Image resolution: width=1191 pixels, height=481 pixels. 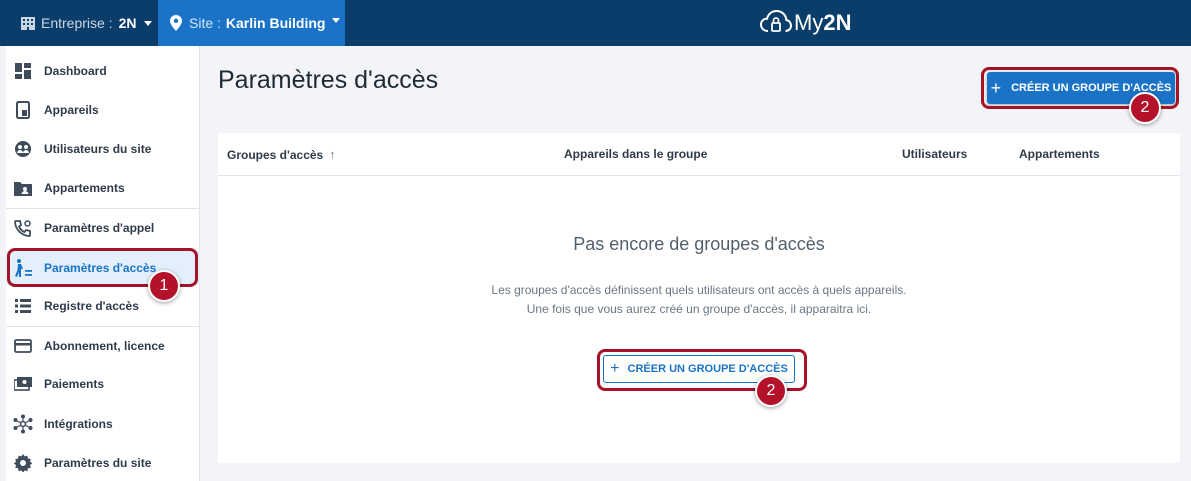 I want to click on site-value: Karlin Building, so click(x=275, y=23).